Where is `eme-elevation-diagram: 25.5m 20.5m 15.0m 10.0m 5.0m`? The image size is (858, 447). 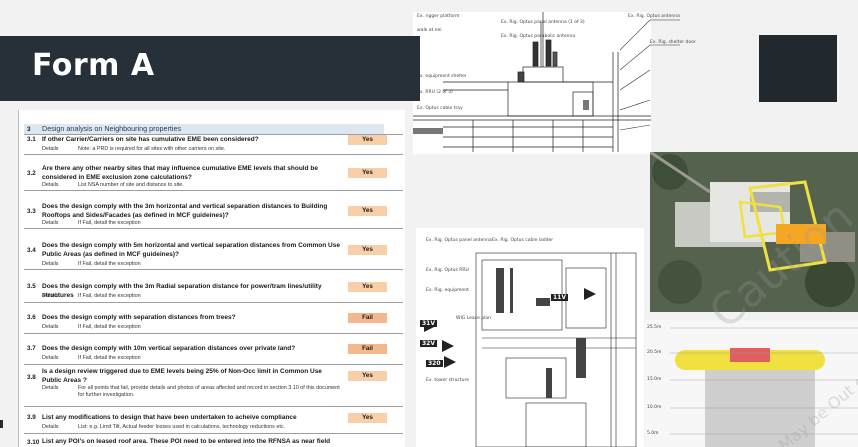 eme-elevation-diagram: 25.5m 20.5m 15.0m 10.0m 5.0m is located at coordinates (751, 383).